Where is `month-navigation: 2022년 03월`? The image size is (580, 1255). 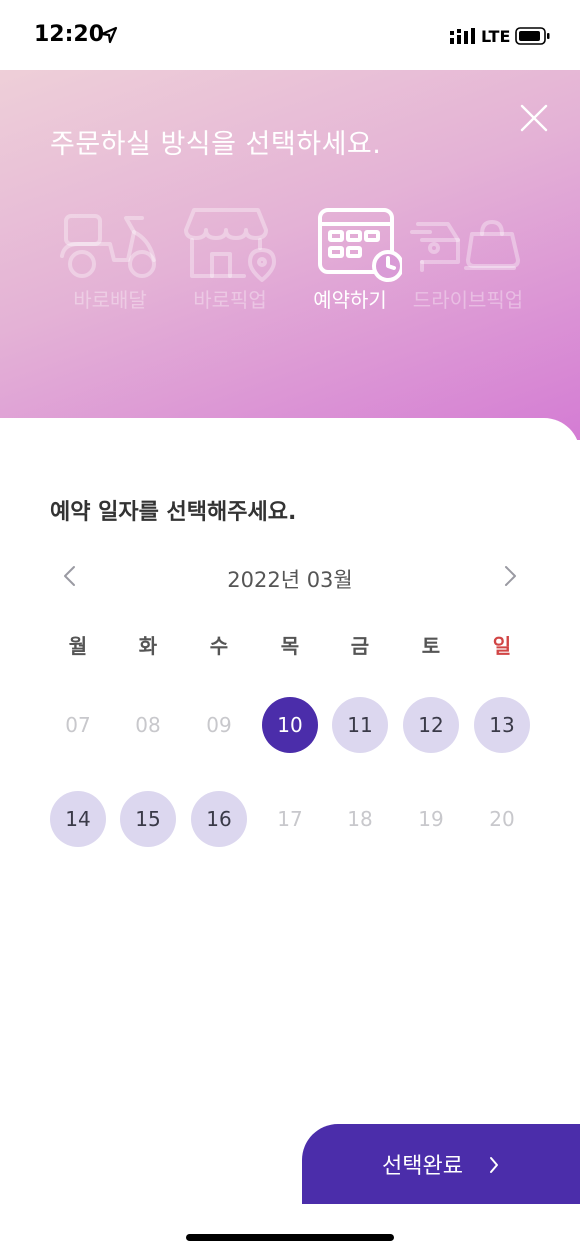 month-navigation: 2022년 03월 is located at coordinates (290, 577).